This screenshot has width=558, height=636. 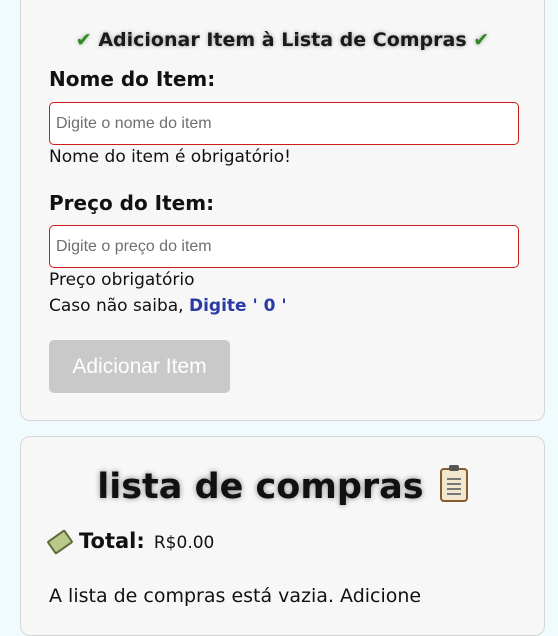 I want to click on add-item-button: Adicionar Item, so click(x=139, y=366).